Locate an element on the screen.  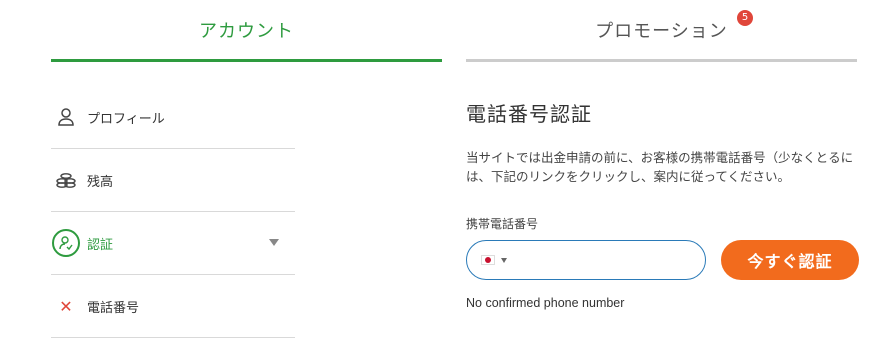
phone-field-label: 携帯電話番号 is located at coordinates (502, 224).